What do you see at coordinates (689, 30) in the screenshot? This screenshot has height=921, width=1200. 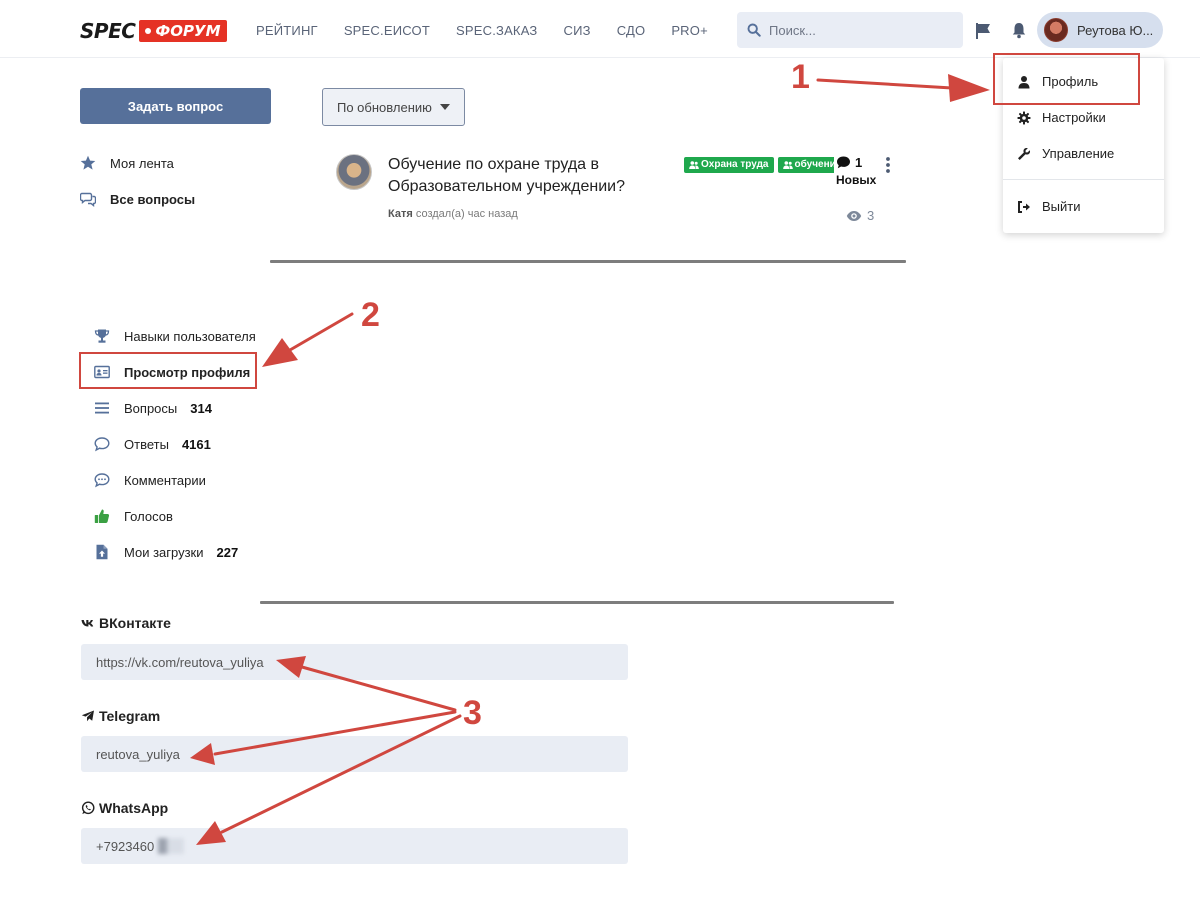 I see `nav-link-pro: PRO+` at bounding box center [689, 30].